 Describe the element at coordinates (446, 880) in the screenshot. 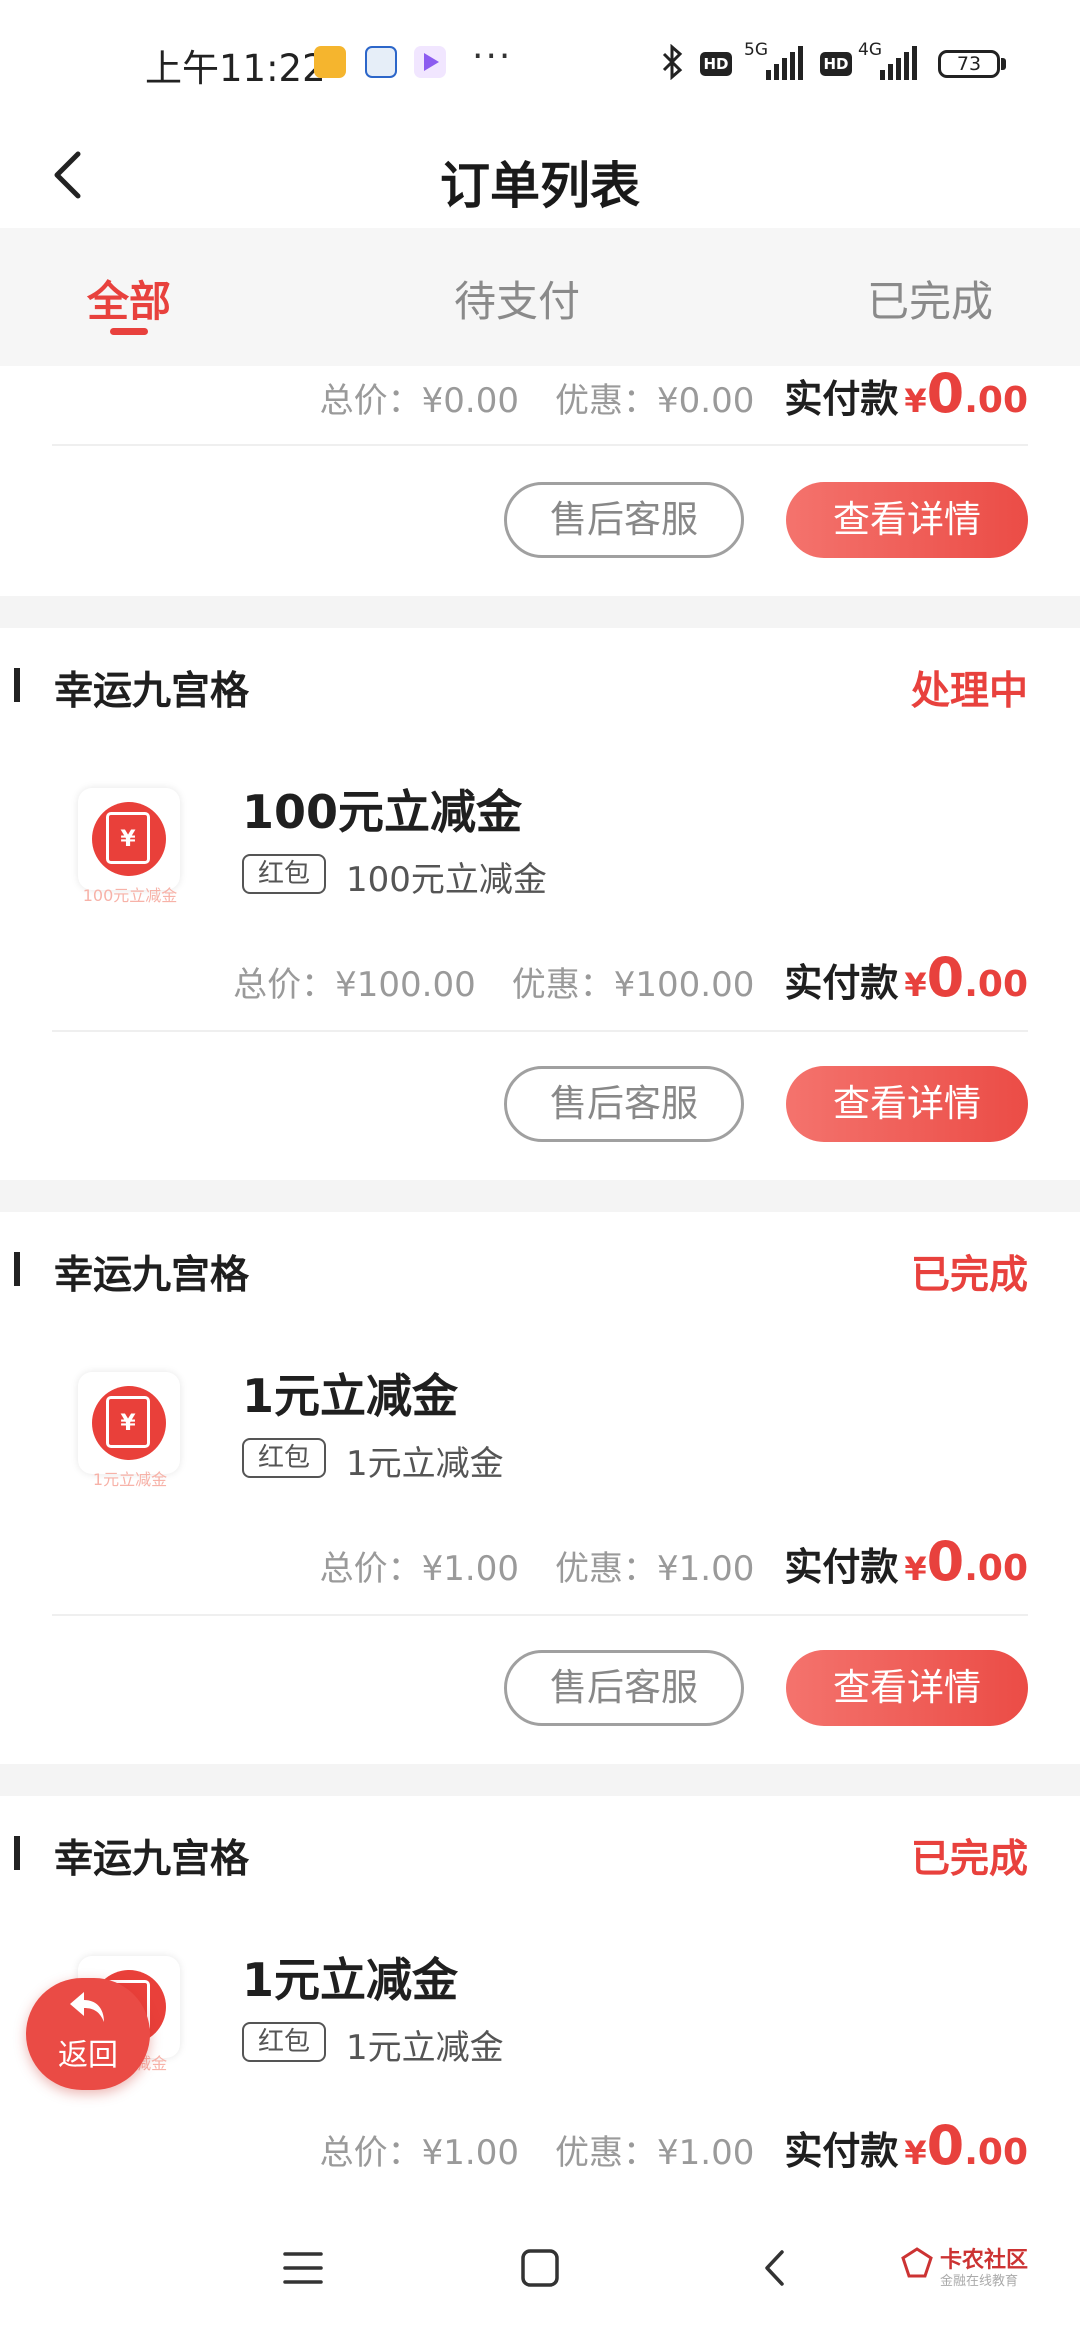

I see `product-subtitle: 100元立减金` at that location.